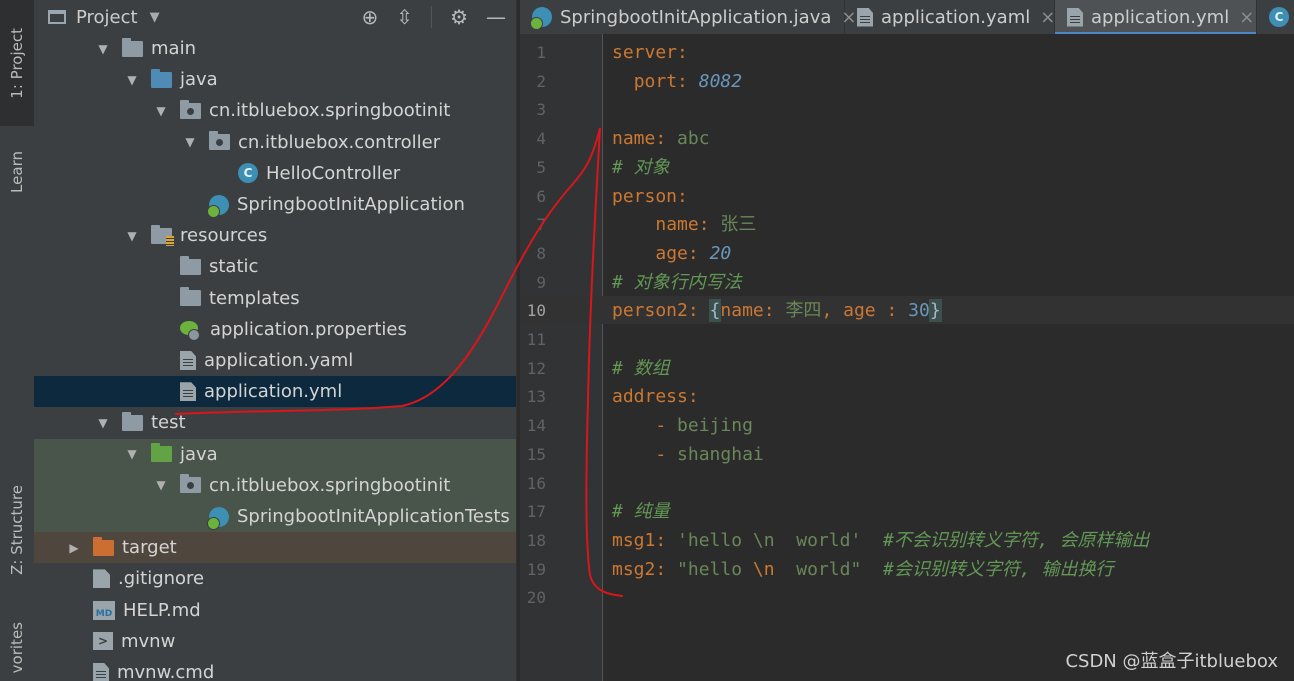 The width and height of the screenshot is (1294, 681). Describe the element at coordinates (275, 48) in the screenshot. I see `tree-item: ▼ main` at that location.